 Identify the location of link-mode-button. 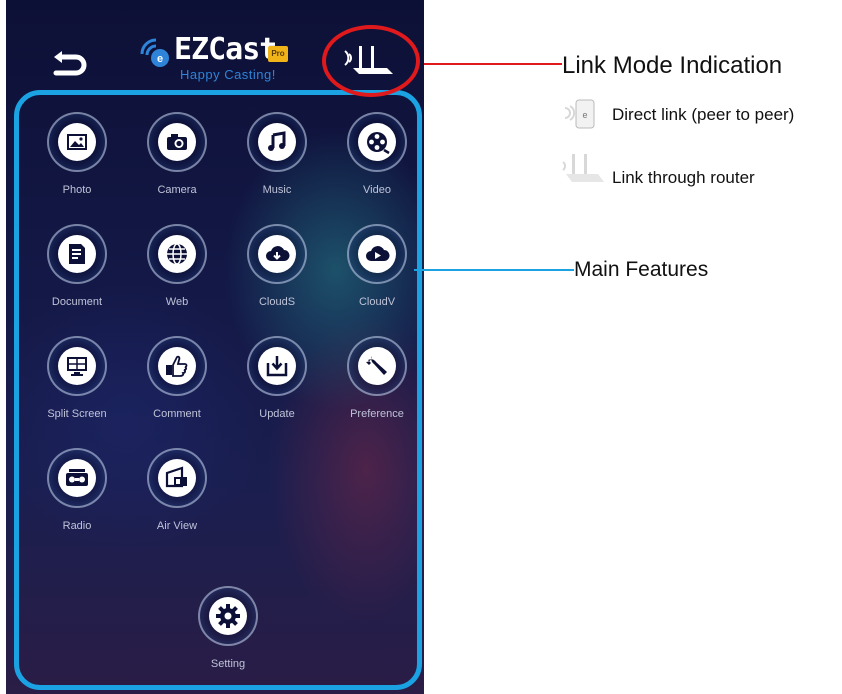
(369, 60).